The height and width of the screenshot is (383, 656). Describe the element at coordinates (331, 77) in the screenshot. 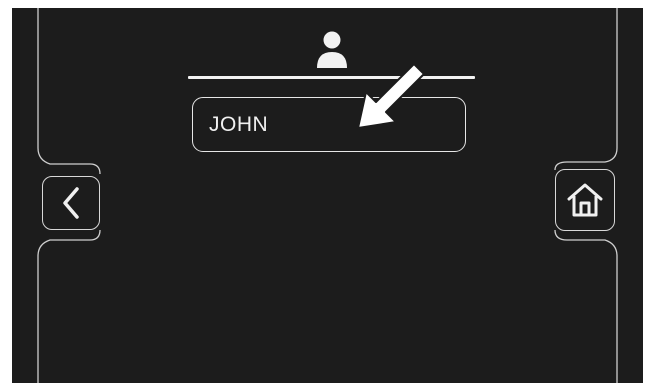

I see `header-divider` at that location.